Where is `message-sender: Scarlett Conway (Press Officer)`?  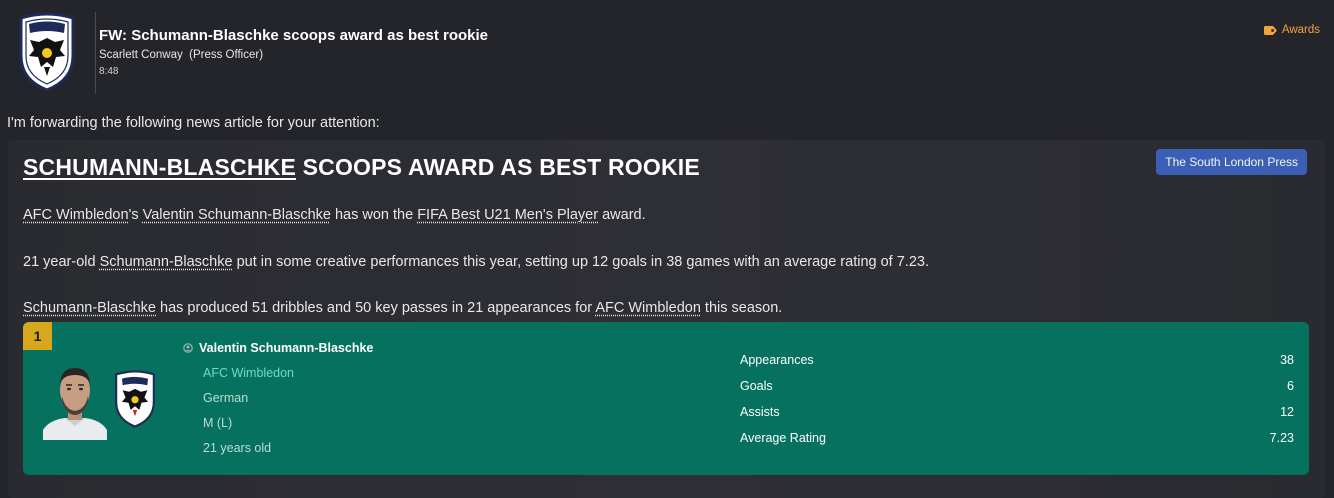
message-sender: Scarlett Conway (Press Officer) is located at coordinates (181, 55).